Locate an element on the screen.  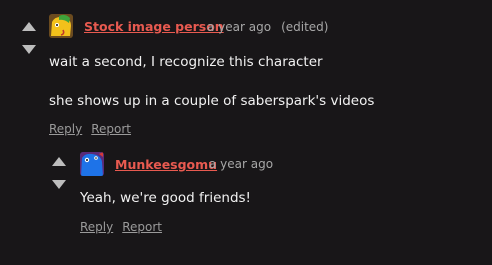
comment-paragraph: Yeah, we're good friends! is located at coordinates (165, 198).